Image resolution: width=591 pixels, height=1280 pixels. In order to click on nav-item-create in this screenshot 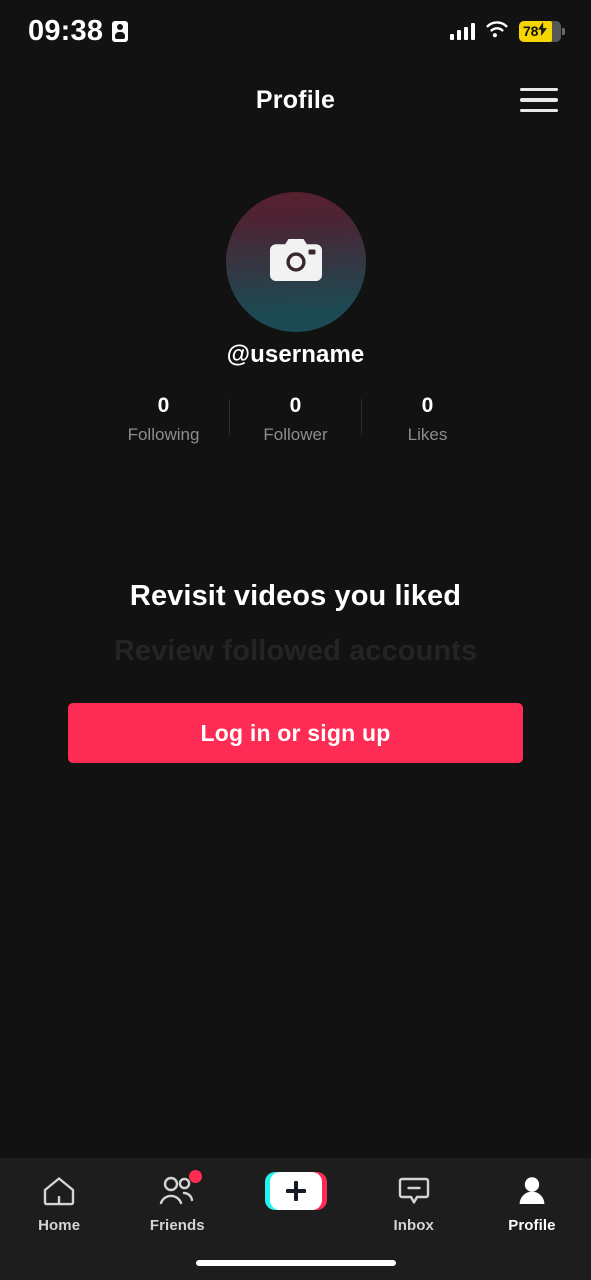, I will do `click(295, 1194)`.